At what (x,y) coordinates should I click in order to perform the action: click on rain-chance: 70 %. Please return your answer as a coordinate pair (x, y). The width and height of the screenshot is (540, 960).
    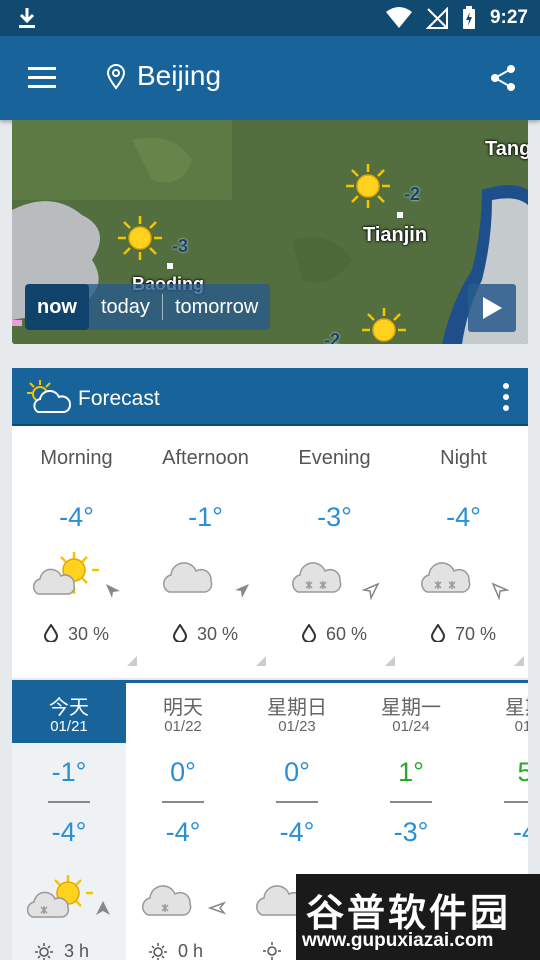
    Looking at the image, I should click on (463, 634).